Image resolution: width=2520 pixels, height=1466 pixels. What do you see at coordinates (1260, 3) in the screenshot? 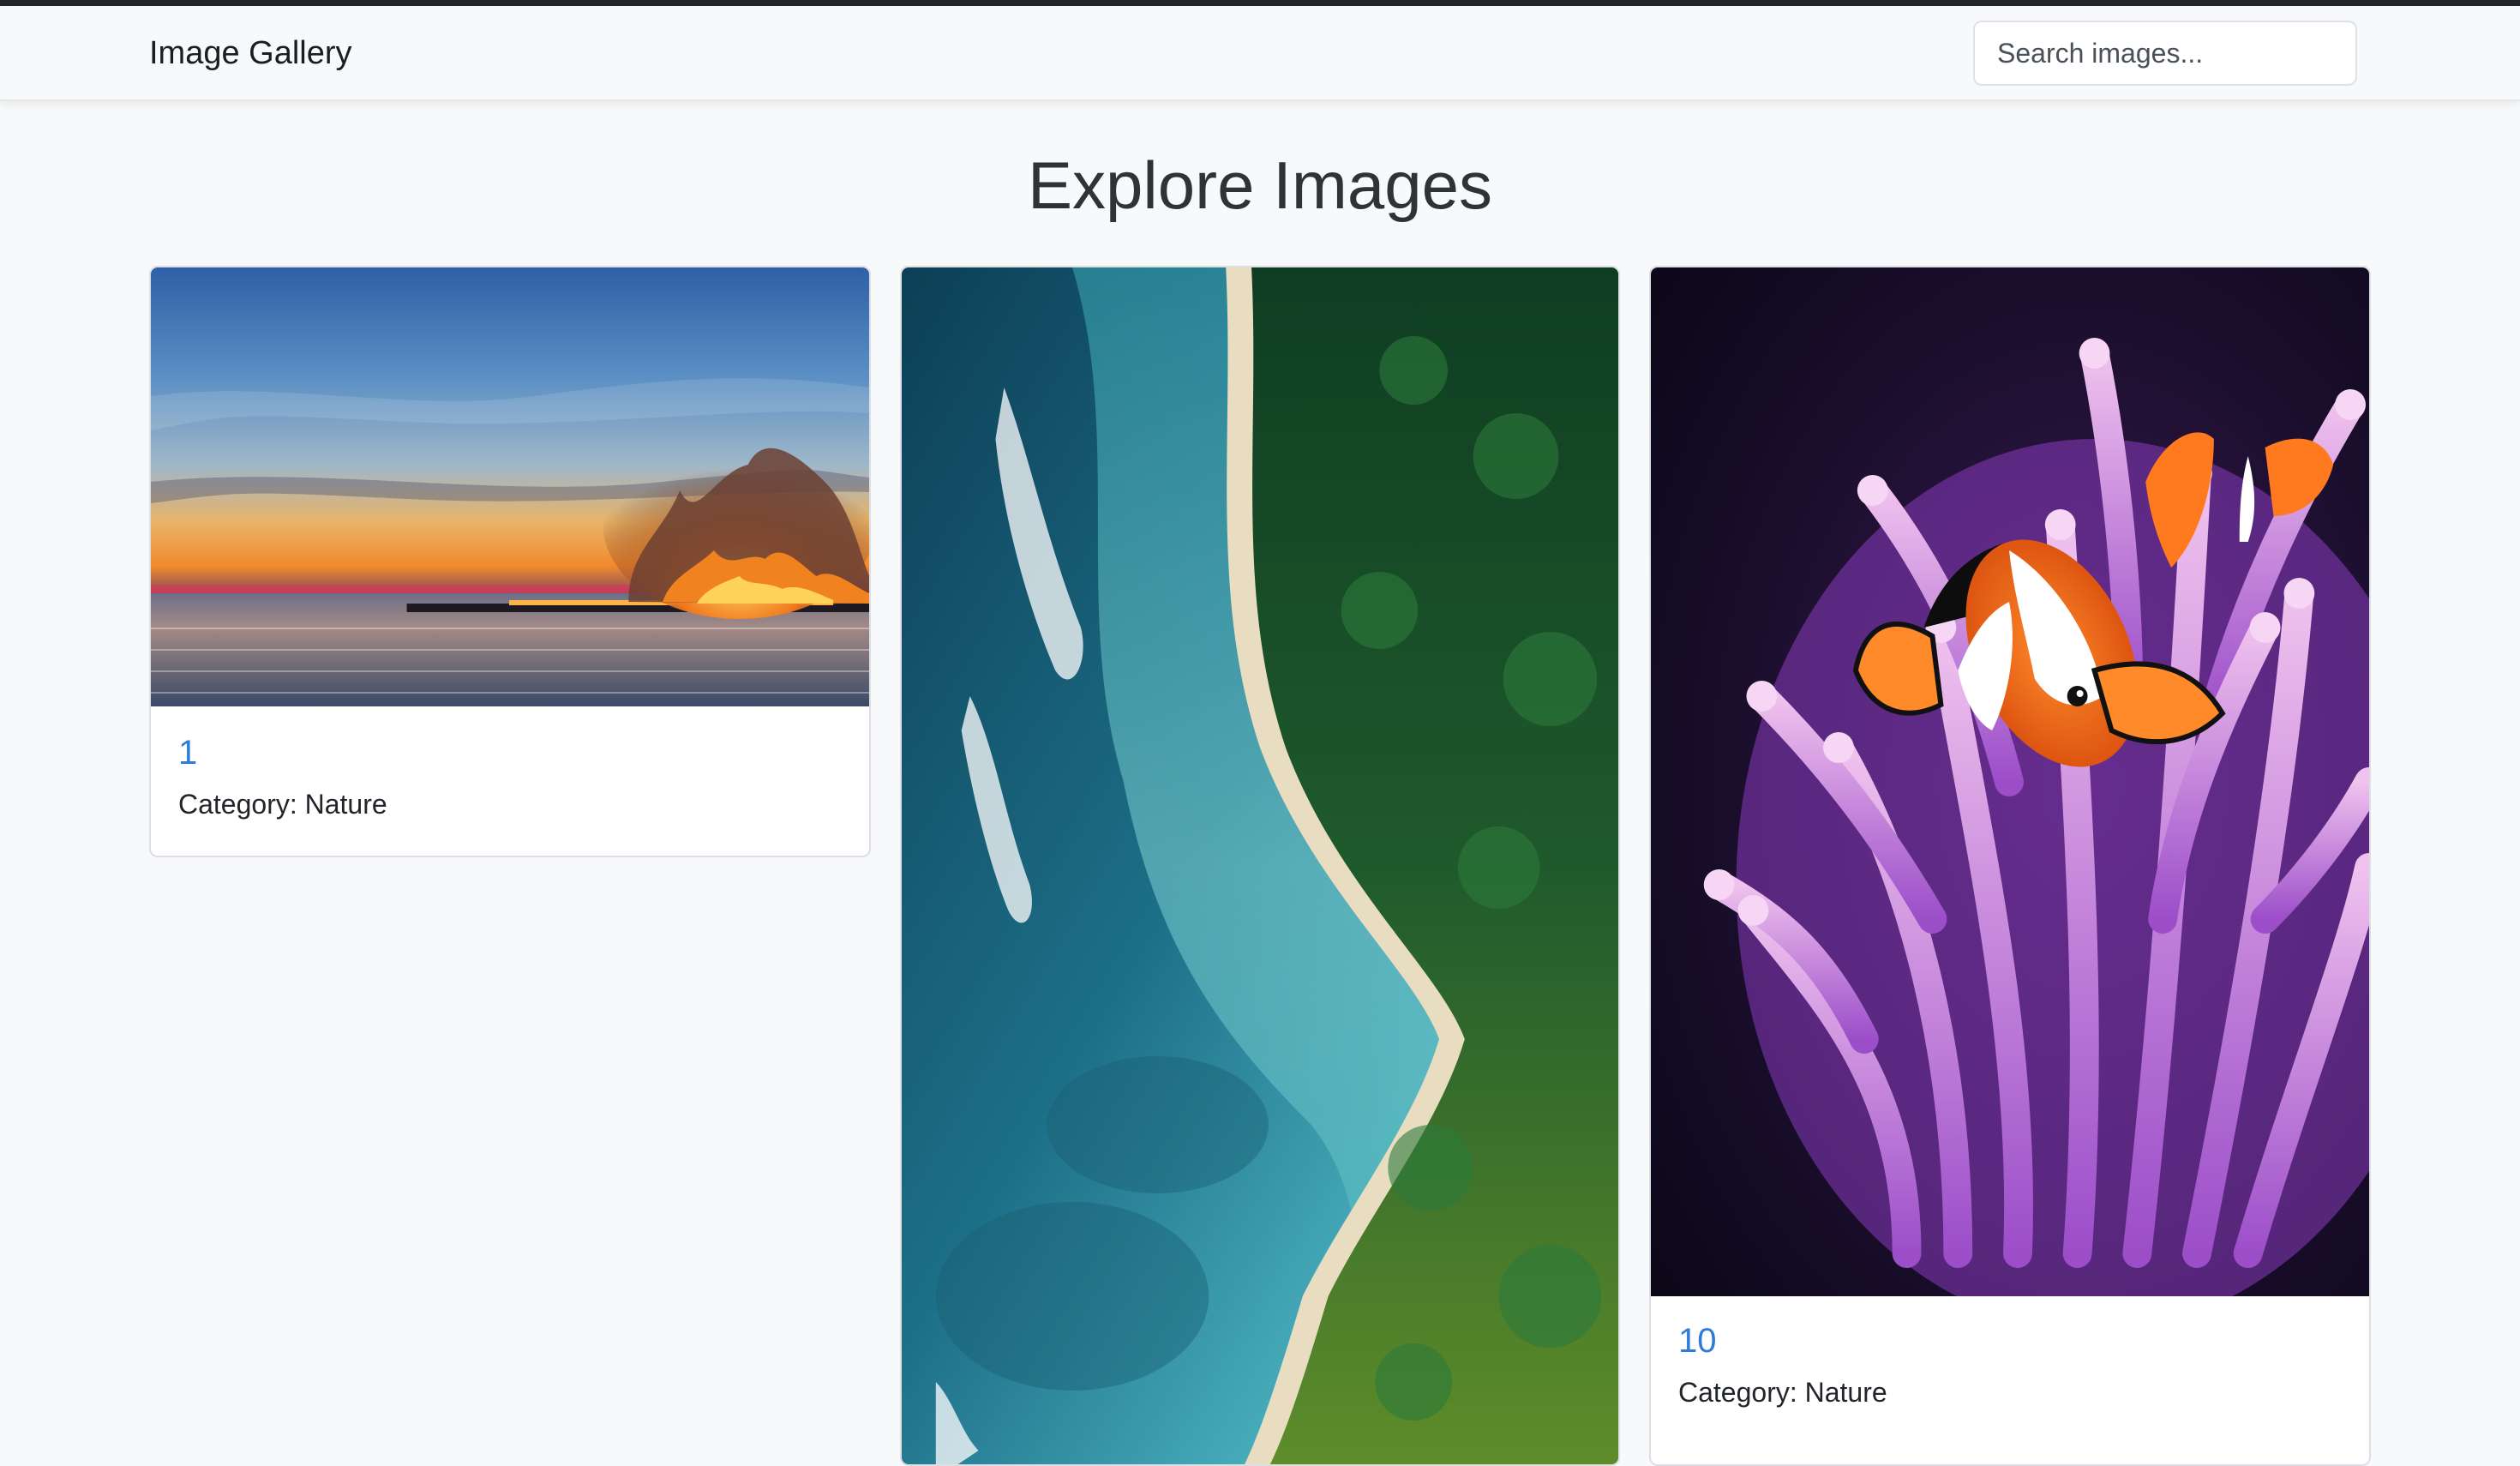
I see `top-strip` at bounding box center [1260, 3].